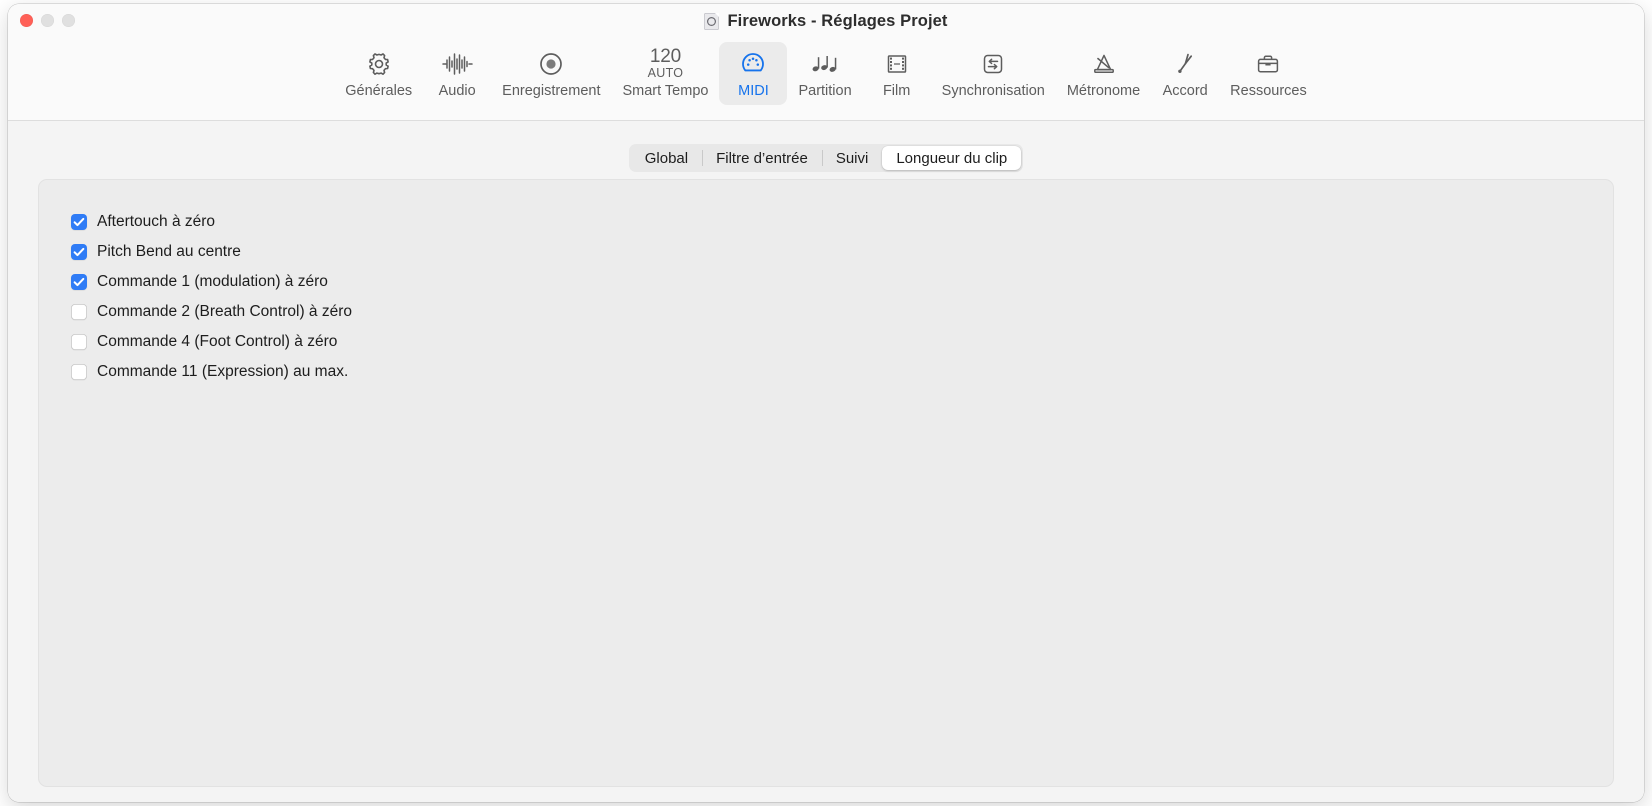 This screenshot has height=806, width=1652. What do you see at coordinates (712, 21) in the screenshot?
I see `midi-document-icon` at bounding box center [712, 21].